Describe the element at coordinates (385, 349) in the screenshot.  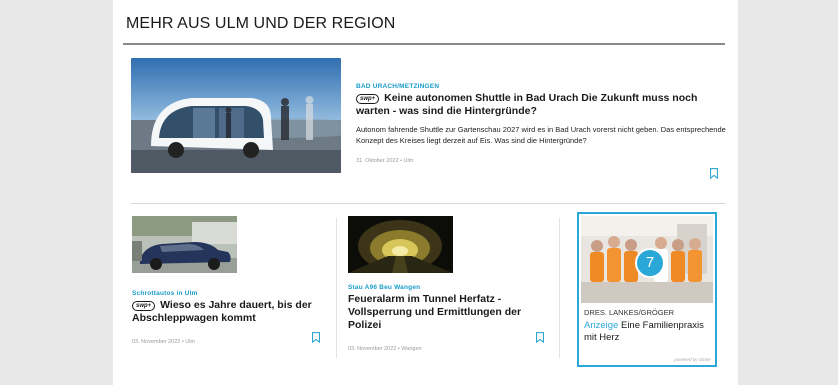
I see `card-meta: 03. November 2022 • Wangen` at that location.